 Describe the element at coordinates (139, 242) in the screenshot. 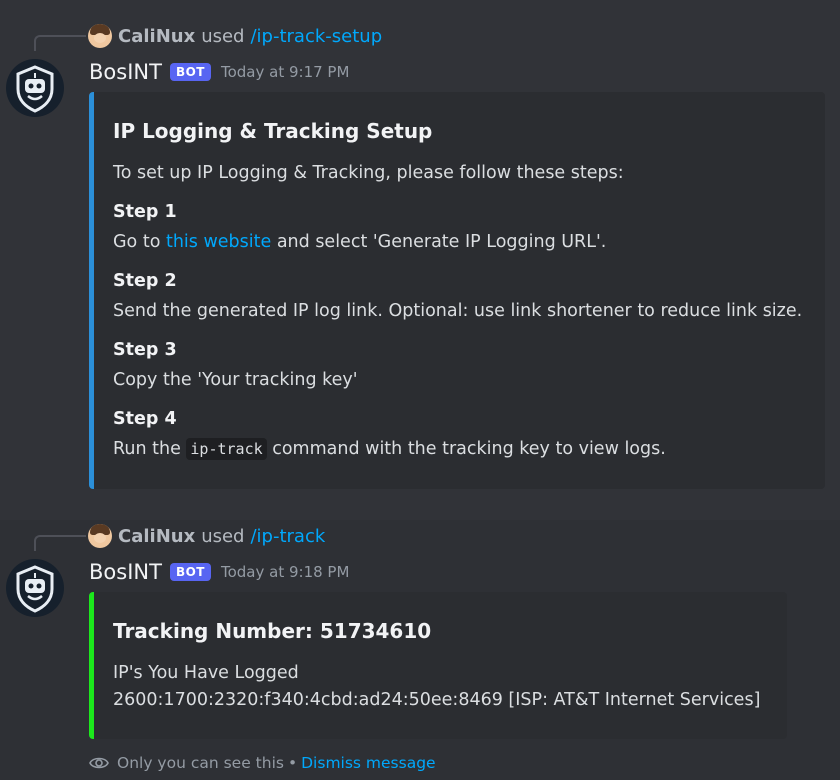

I see `step-1-prefix: Go to` at that location.